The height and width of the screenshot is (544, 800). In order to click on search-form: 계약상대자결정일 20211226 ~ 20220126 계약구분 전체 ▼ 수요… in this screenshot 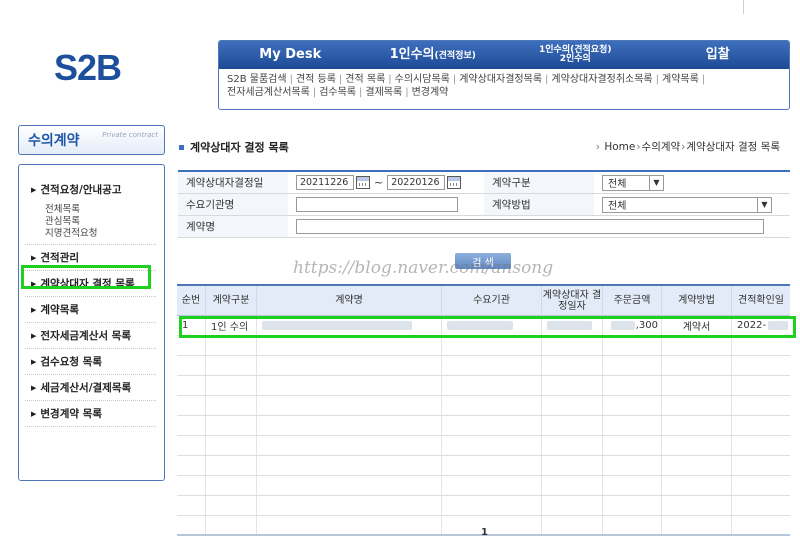, I will do `click(484, 204)`.